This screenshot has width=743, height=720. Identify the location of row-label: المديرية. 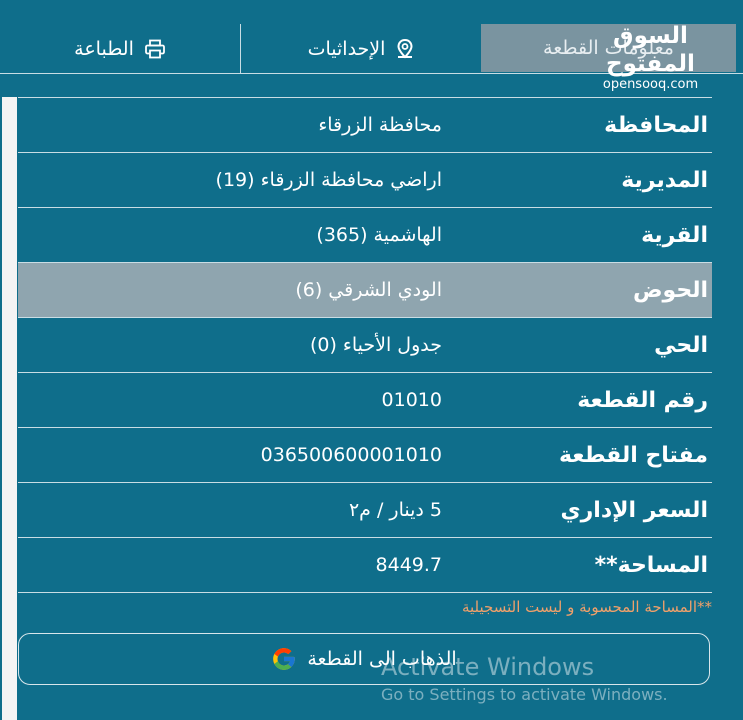
(664, 180).